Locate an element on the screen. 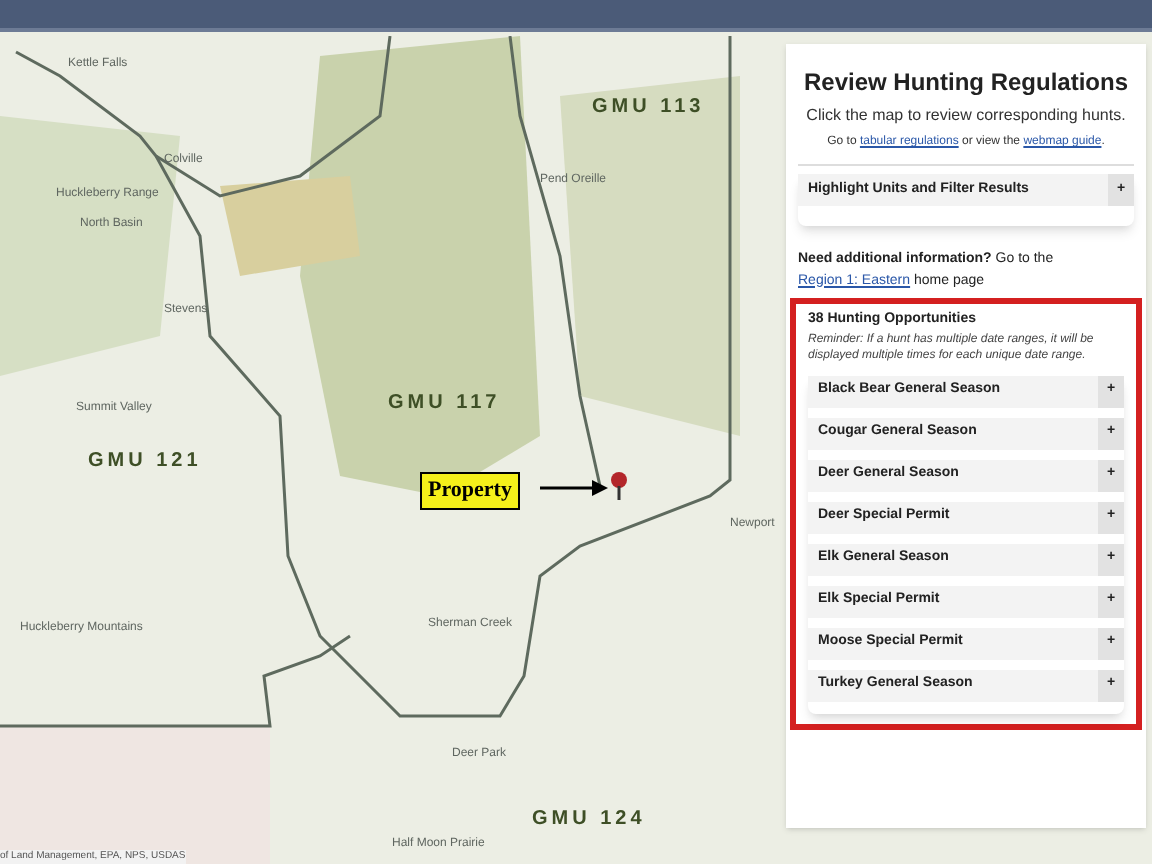 The width and height of the screenshot is (1152, 864). unit-label: GMU 117 is located at coordinates (444, 404).